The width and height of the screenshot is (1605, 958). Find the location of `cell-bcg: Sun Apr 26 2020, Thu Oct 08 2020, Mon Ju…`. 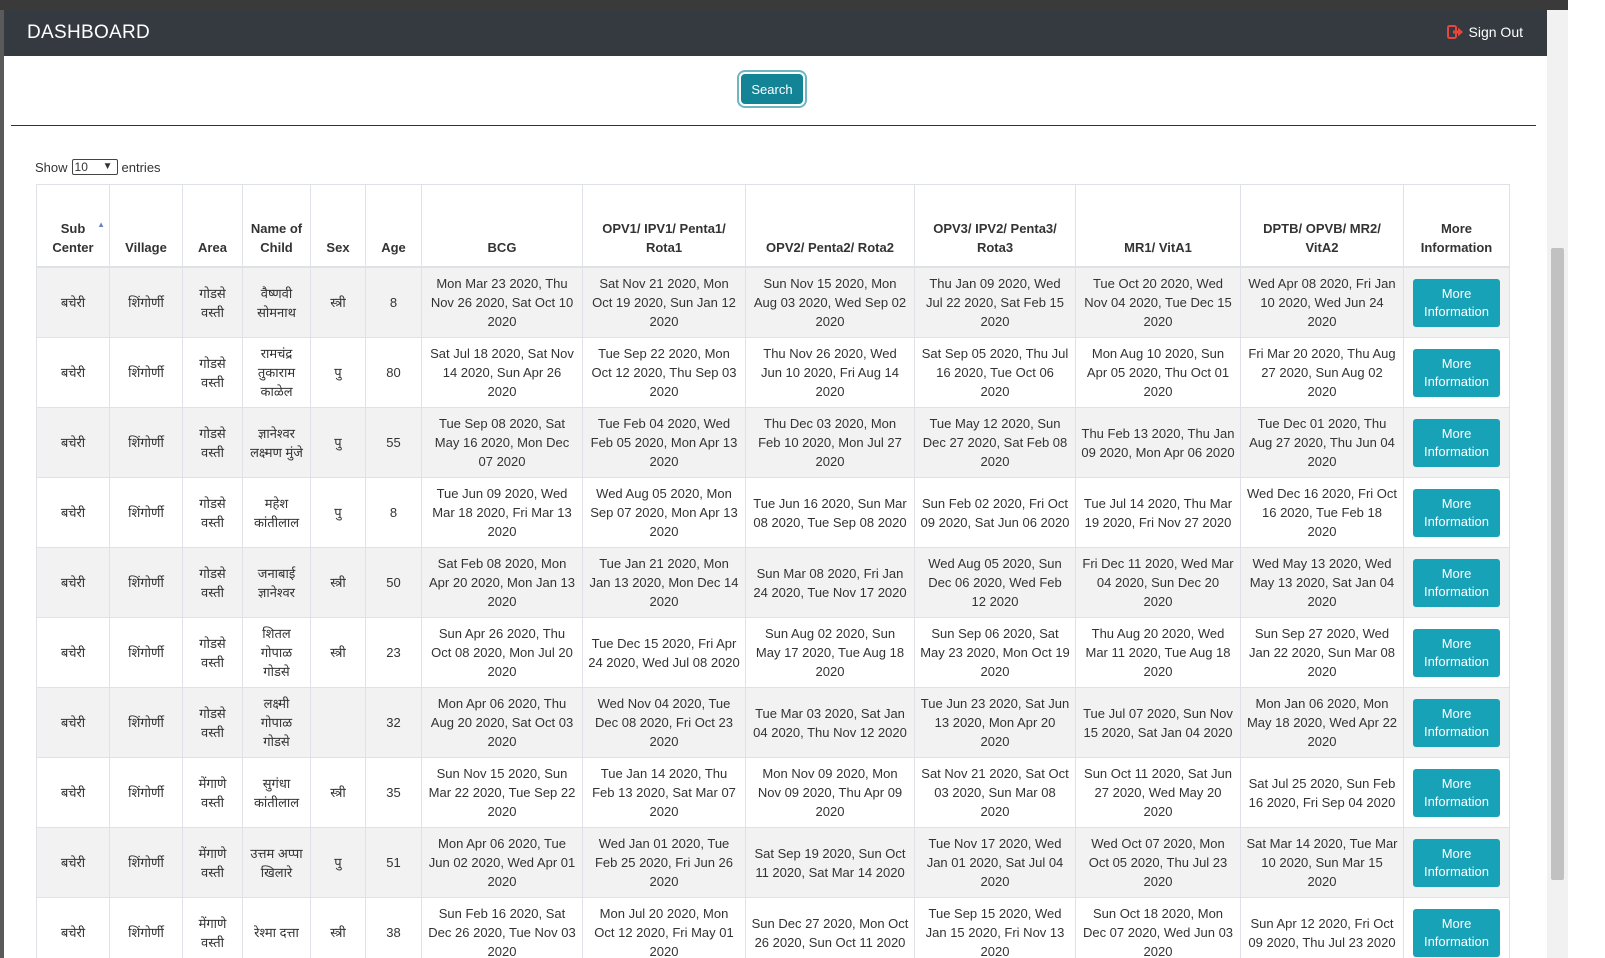

cell-bcg: Sun Apr 26 2020, Thu Oct 08 2020, Mon Ju… is located at coordinates (502, 652).